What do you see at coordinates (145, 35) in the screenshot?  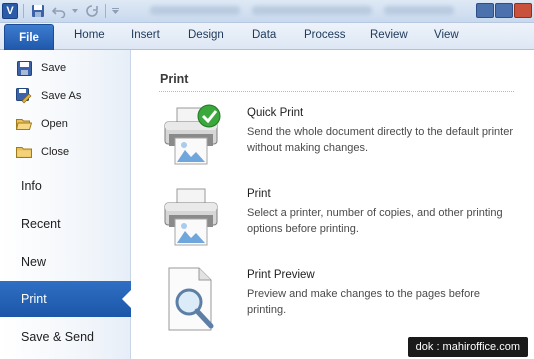 I see `tab-insert: Insert` at bounding box center [145, 35].